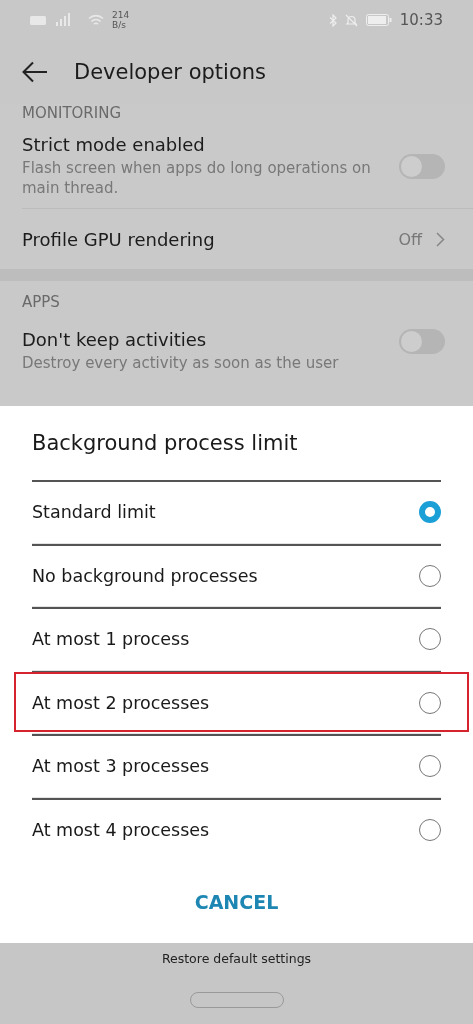  Describe the element at coordinates (35, 72) in the screenshot. I see `back-arrow-icon` at that location.